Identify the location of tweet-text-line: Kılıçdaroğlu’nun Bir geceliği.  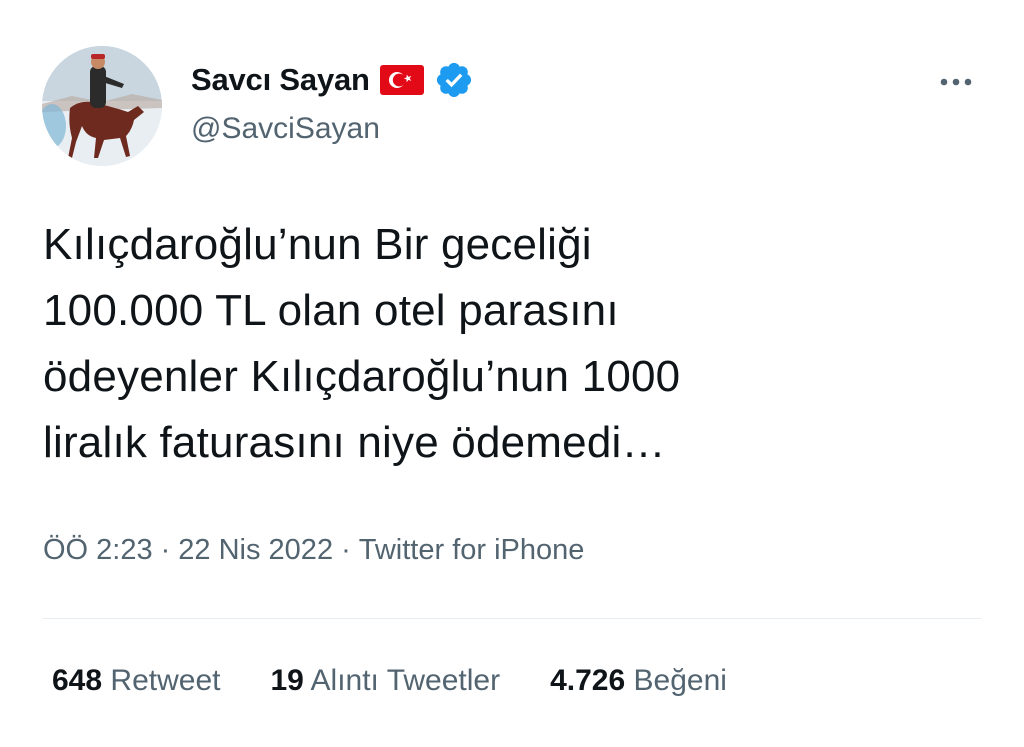
(317, 244).